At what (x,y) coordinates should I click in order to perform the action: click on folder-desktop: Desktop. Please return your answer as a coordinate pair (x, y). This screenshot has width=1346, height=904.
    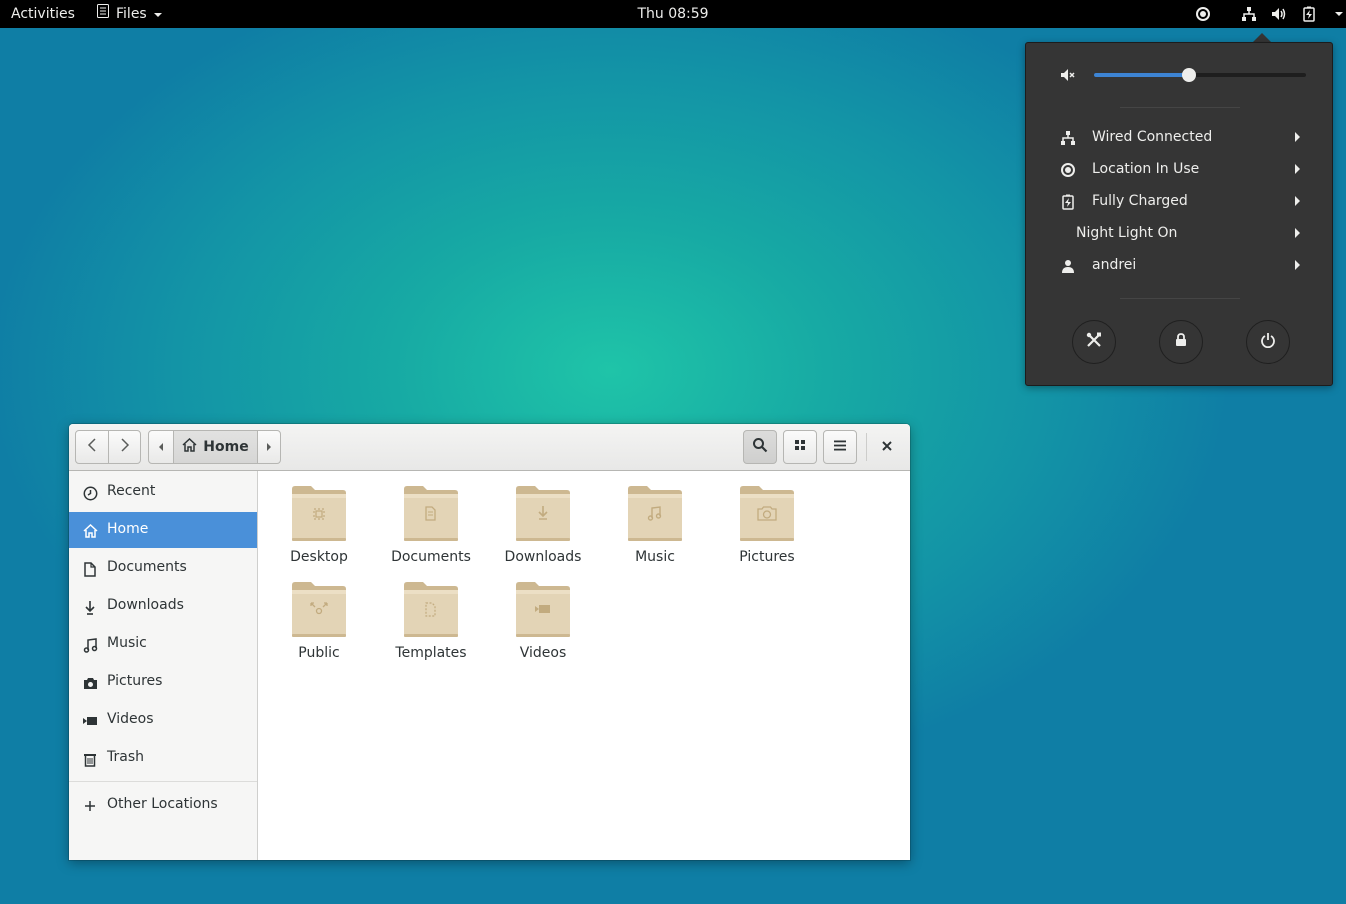
    Looking at the image, I should click on (319, 521).